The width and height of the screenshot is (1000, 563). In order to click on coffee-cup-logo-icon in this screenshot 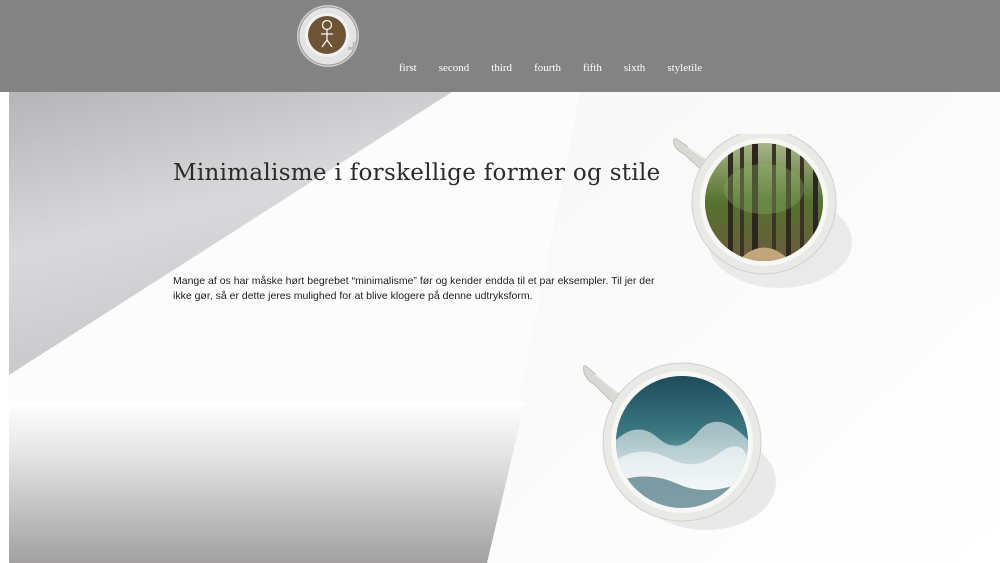, I will do `click(328, 36)`.